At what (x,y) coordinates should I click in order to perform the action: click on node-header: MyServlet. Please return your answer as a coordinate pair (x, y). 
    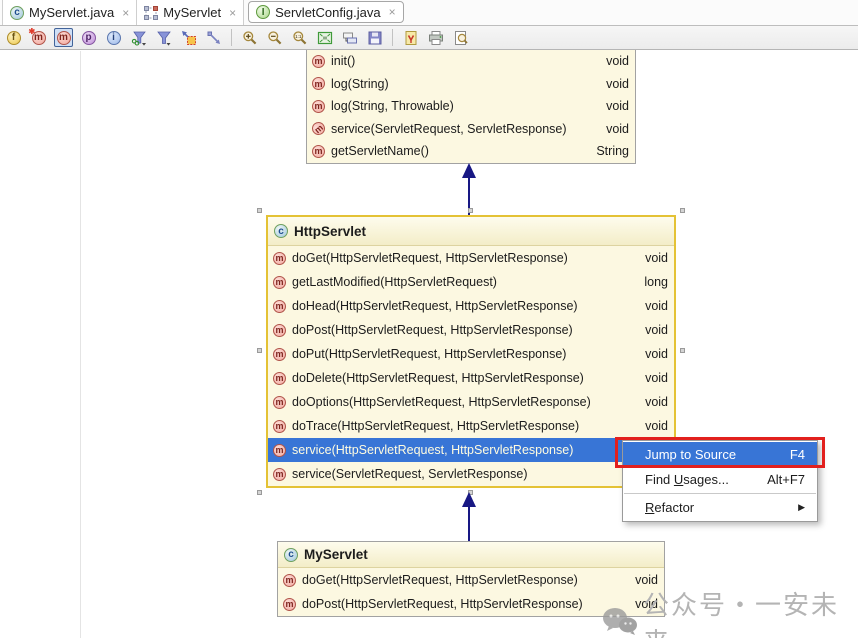
    Looking at the image, I should click on (471, 555).